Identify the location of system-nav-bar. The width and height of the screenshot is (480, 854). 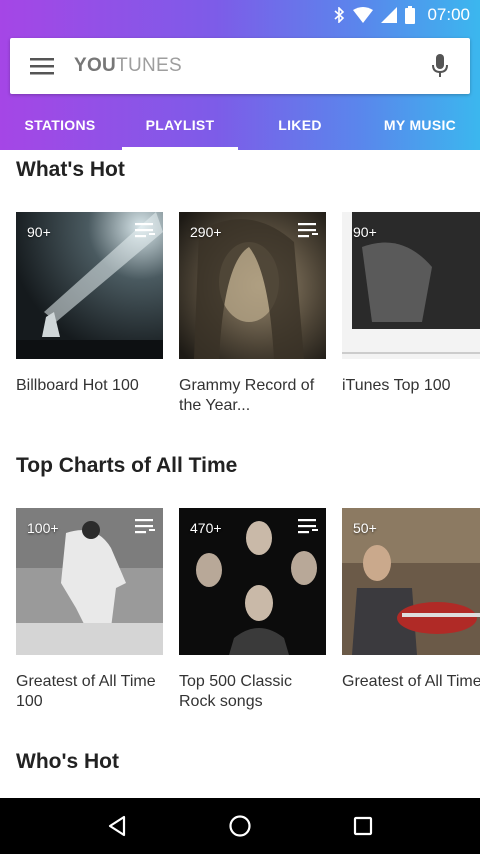
(240, 826).